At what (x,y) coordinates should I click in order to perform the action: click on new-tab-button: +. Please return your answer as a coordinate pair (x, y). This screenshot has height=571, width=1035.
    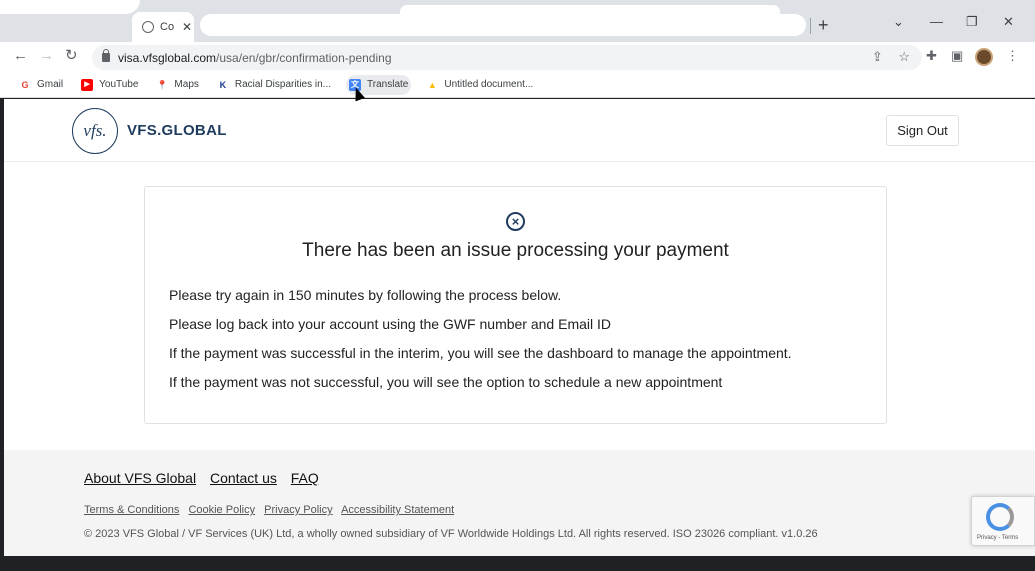
    Looking at the image, I should click on (823, 25).